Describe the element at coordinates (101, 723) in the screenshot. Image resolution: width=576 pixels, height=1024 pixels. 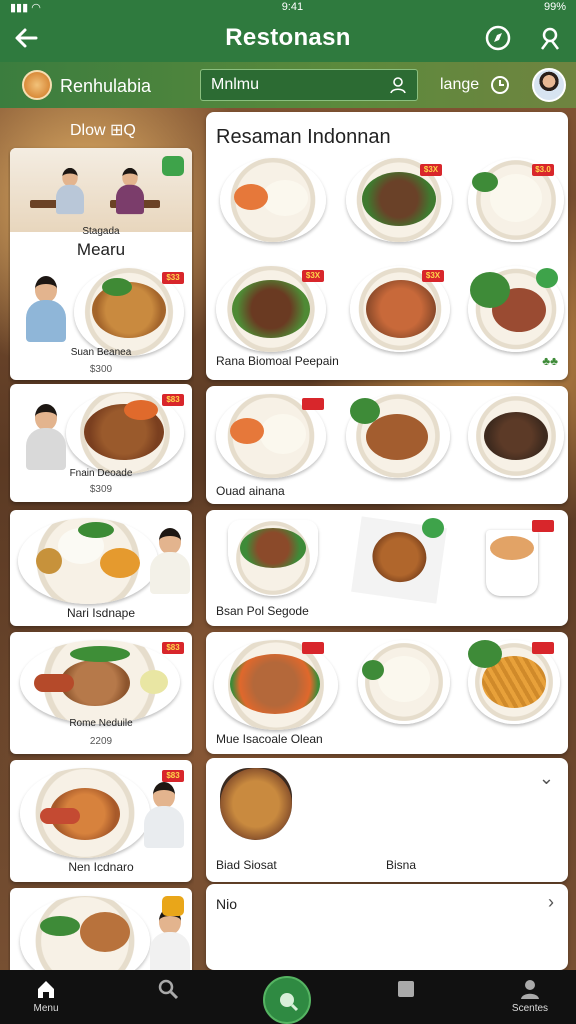
I see `dish-label: Rome Neduile` at that location.